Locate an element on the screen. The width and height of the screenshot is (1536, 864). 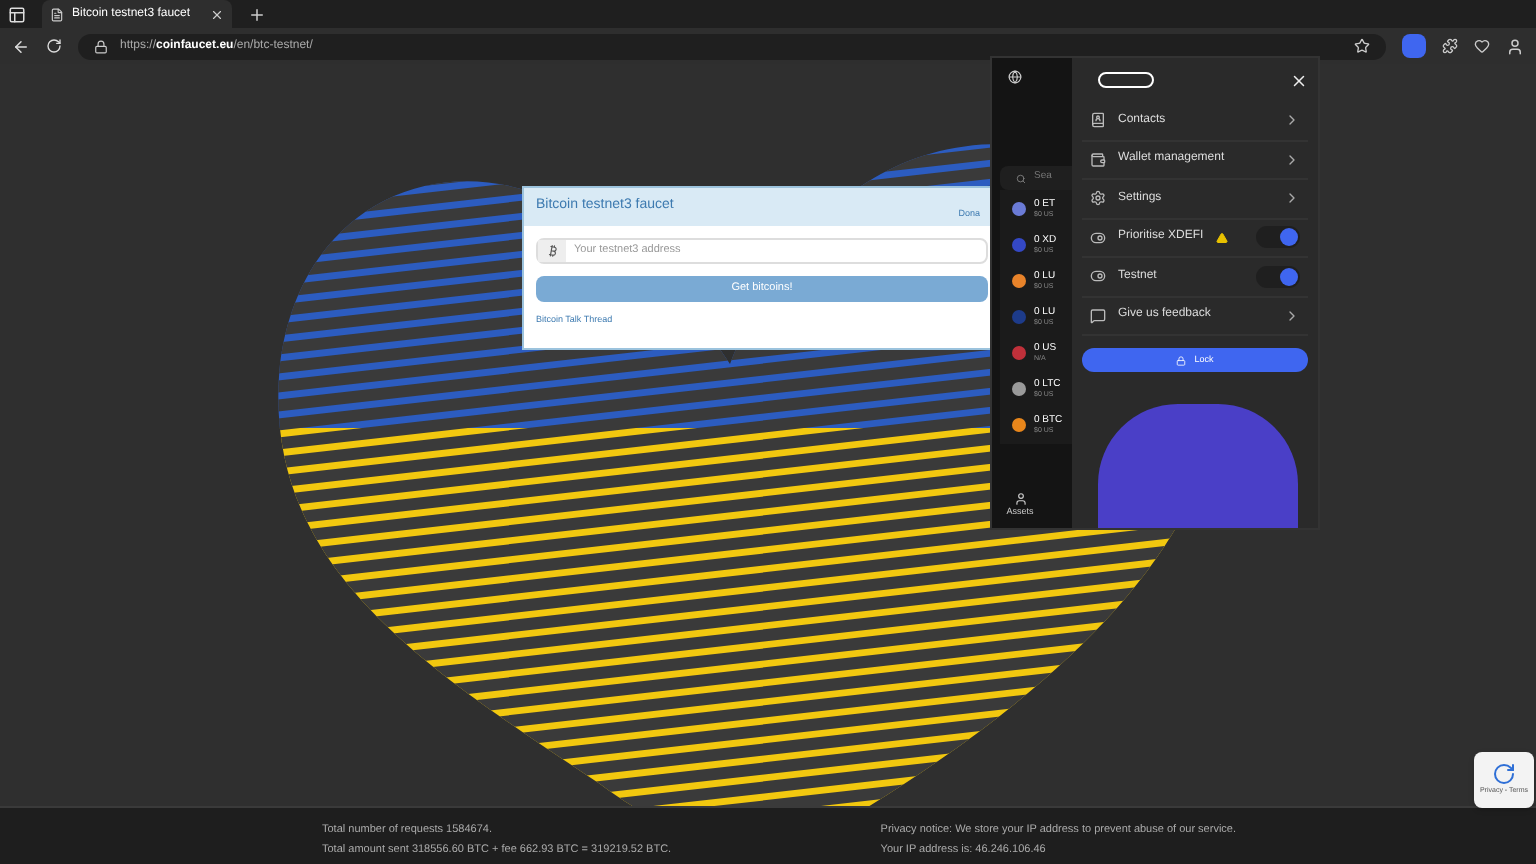
recaptcha-icon is located at coordinates (1504, 774).